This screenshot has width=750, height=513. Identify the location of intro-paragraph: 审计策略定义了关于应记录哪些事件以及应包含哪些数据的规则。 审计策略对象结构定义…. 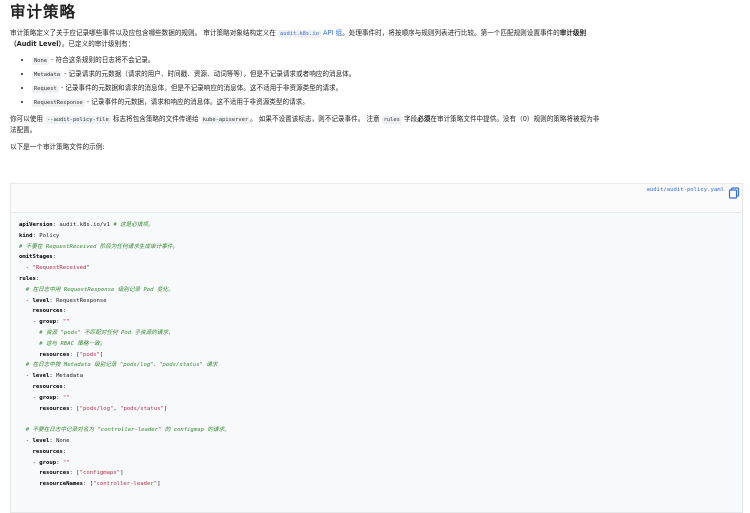
(305, 38).